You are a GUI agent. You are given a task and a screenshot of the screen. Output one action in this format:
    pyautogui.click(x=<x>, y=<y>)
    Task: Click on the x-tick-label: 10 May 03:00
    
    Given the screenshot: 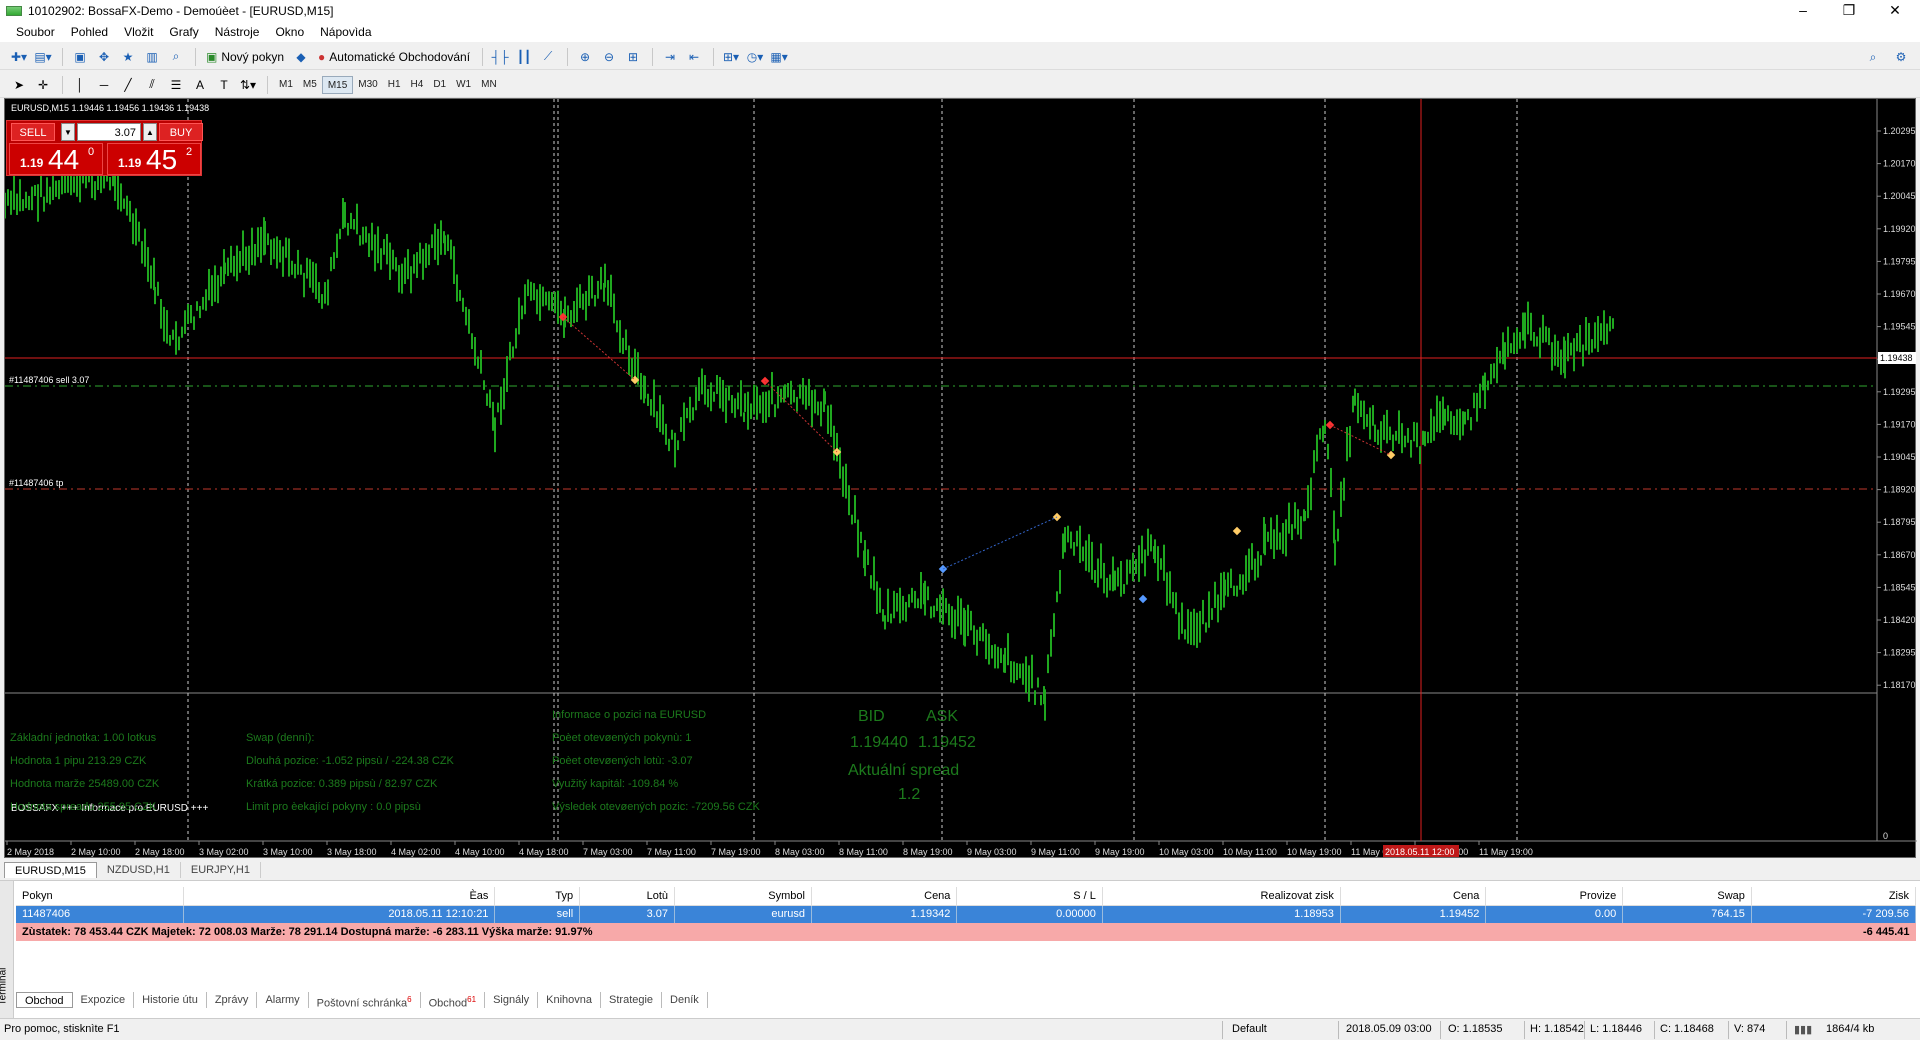 What is the action you would take?
    pyautogui.click(x=1186, y=852)
    